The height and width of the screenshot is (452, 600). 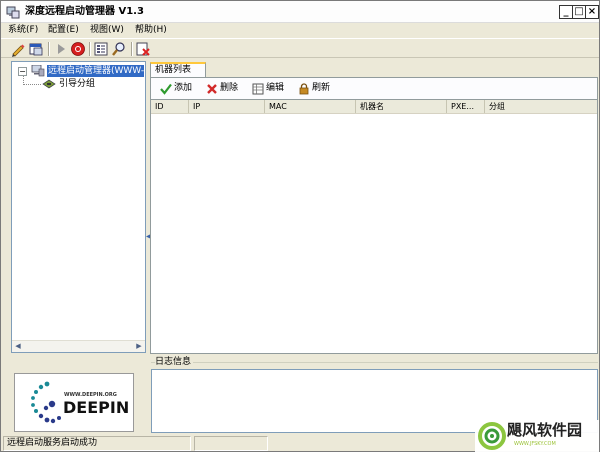 What do you see at coordinates (13, 12) in the screenshot?
I see `app-icon` at bounding box center [13, 12].